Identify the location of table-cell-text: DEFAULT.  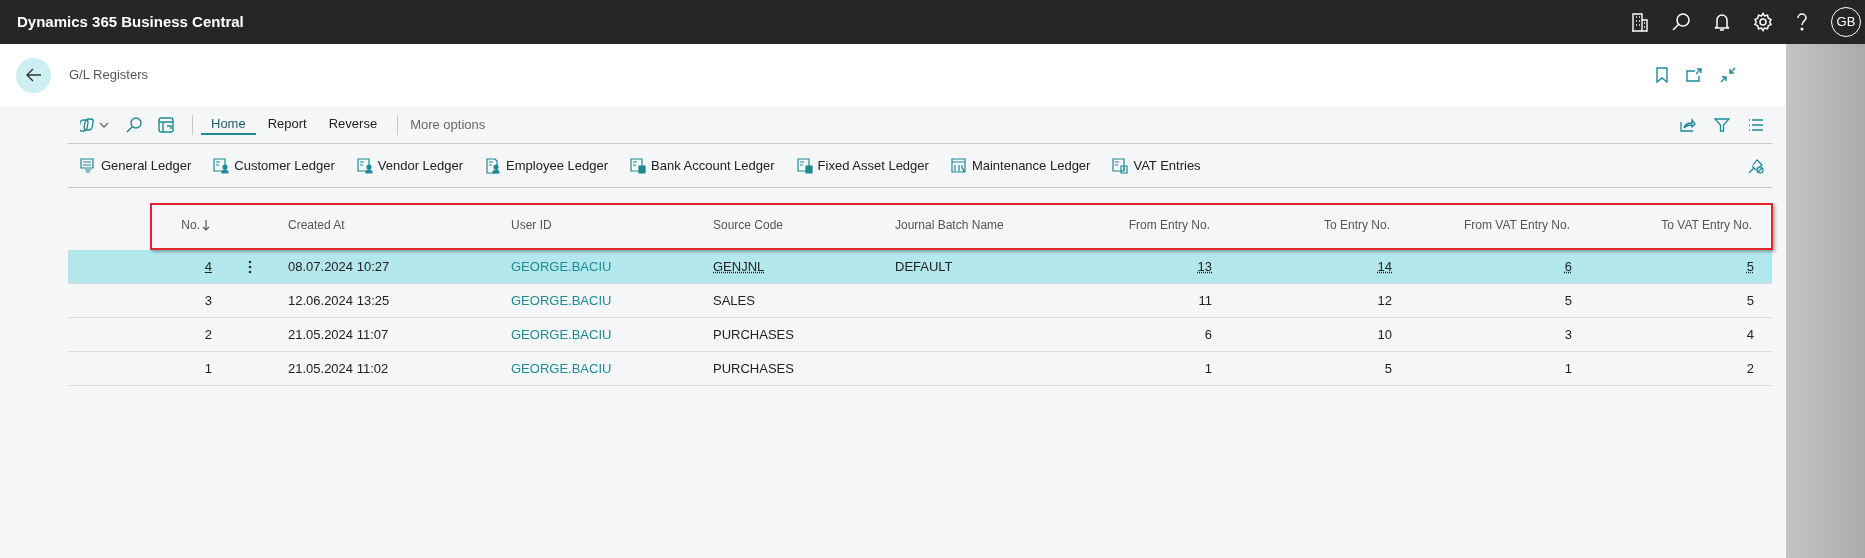
(924, 266).